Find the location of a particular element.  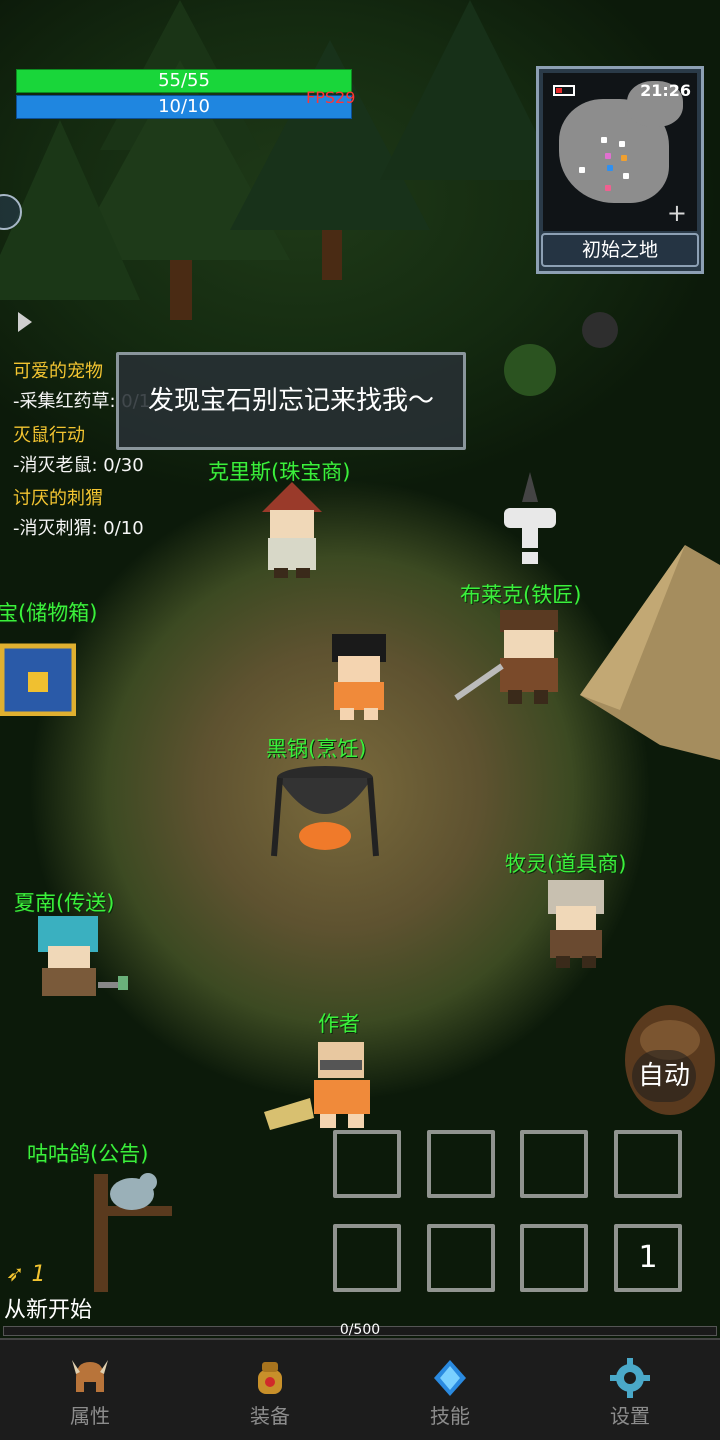

npc-name-storage: 宝(储物箱) is located at coordinates (48, 612).